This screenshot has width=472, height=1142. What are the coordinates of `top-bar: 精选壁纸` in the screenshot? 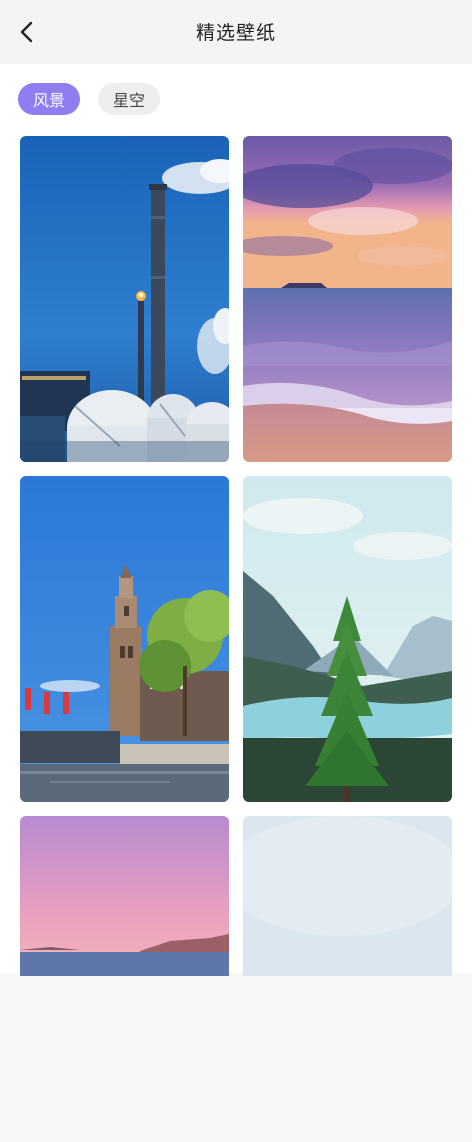 It's located at (236, 32).